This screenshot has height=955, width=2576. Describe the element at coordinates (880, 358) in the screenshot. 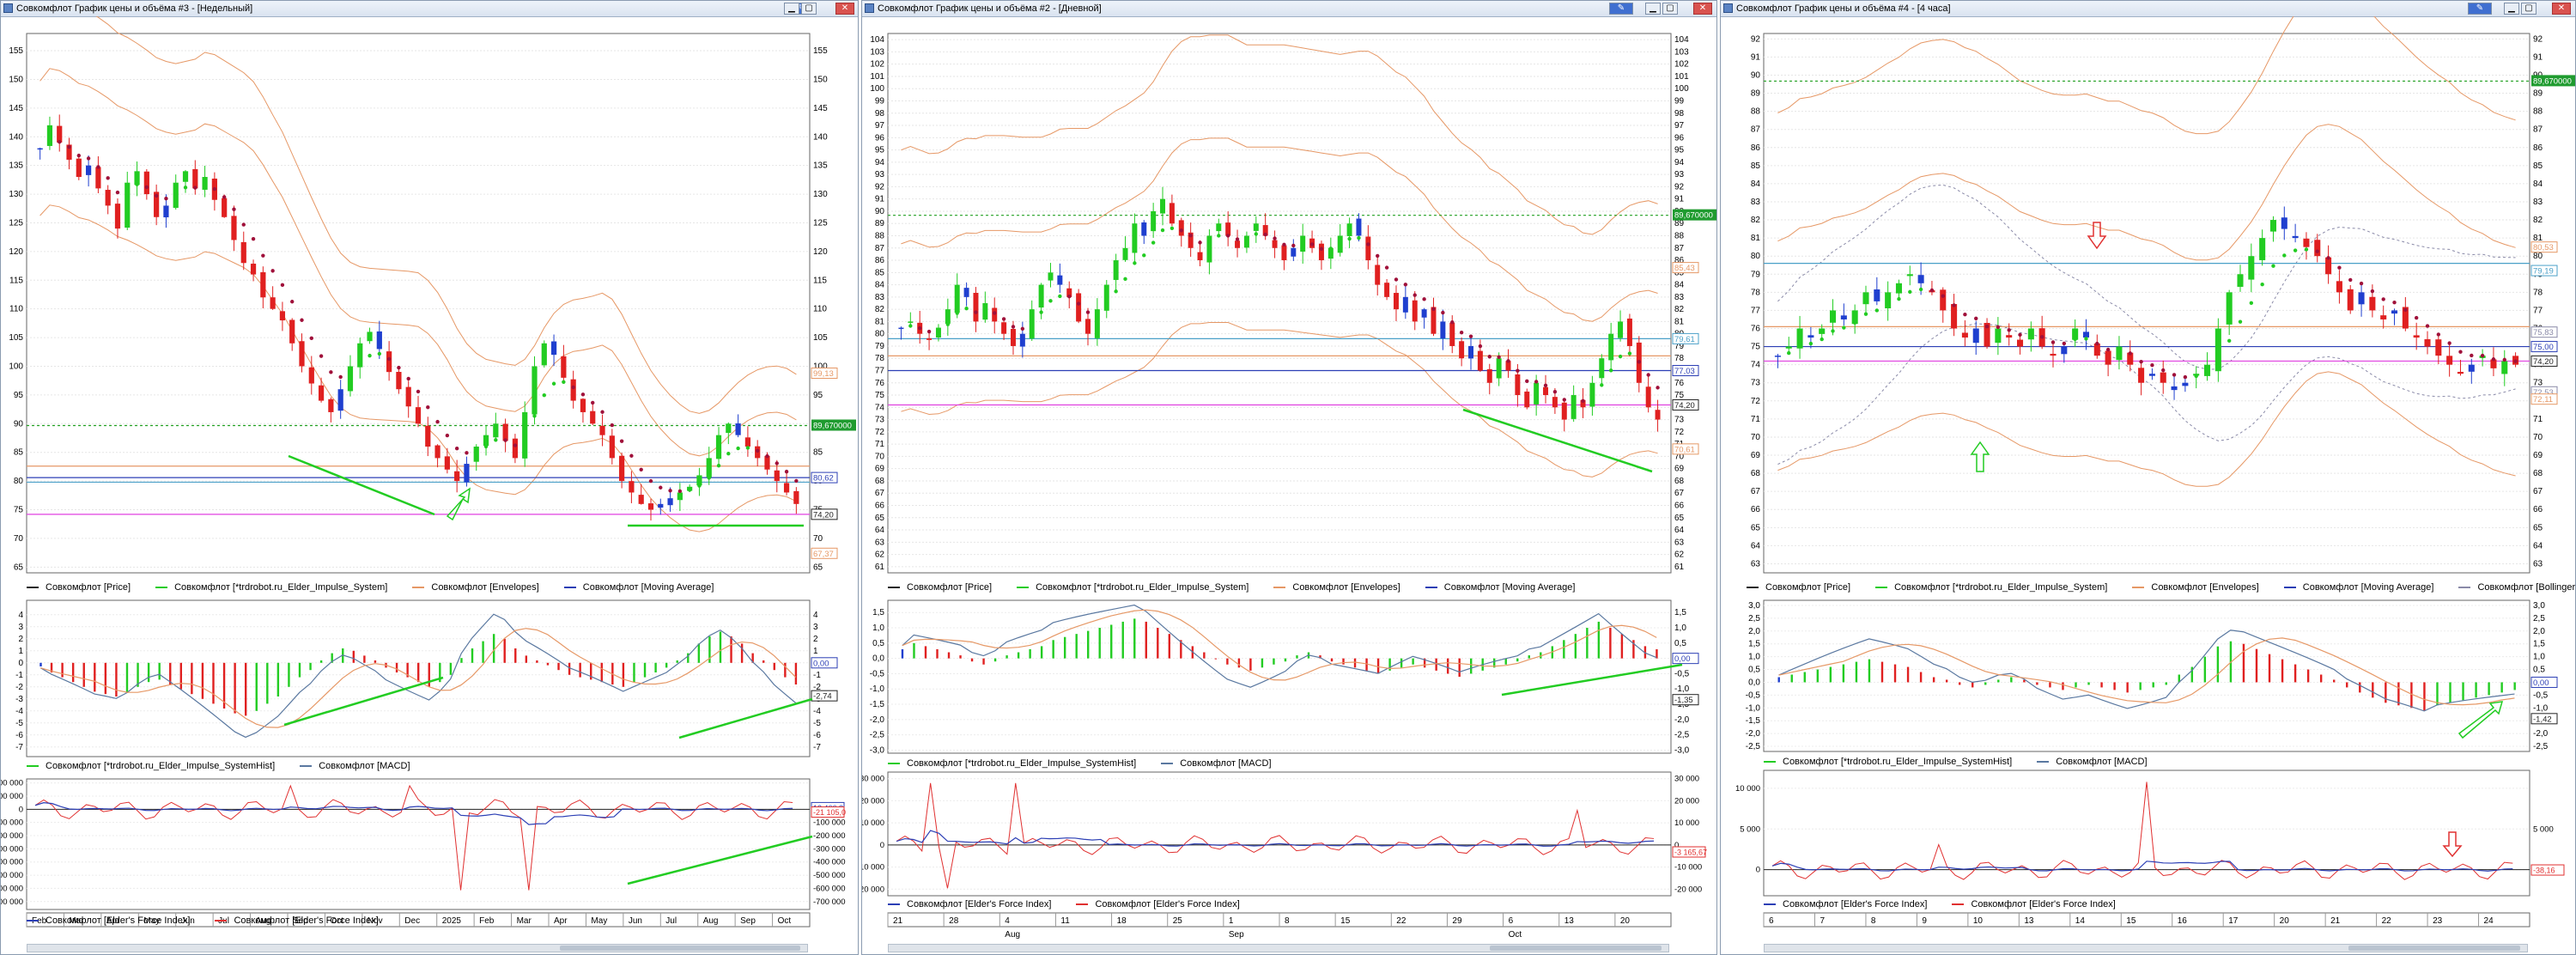

I see `price-tick-label-left: 78` at that location.